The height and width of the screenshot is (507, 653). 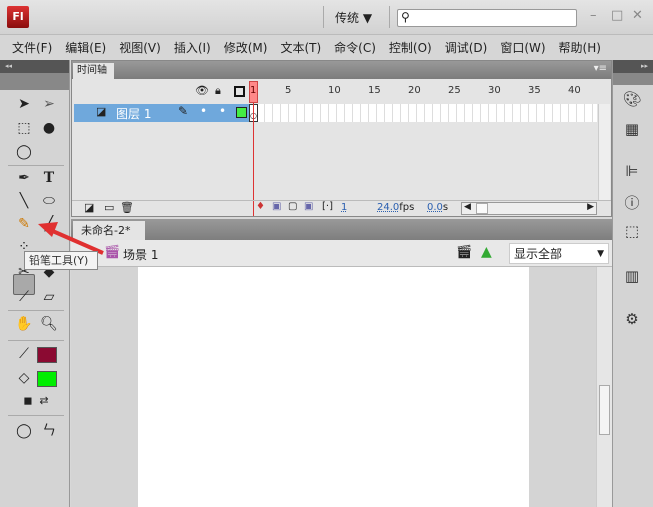 I want to click on menu-window: 窗口(W), so click(x=522, y=47).